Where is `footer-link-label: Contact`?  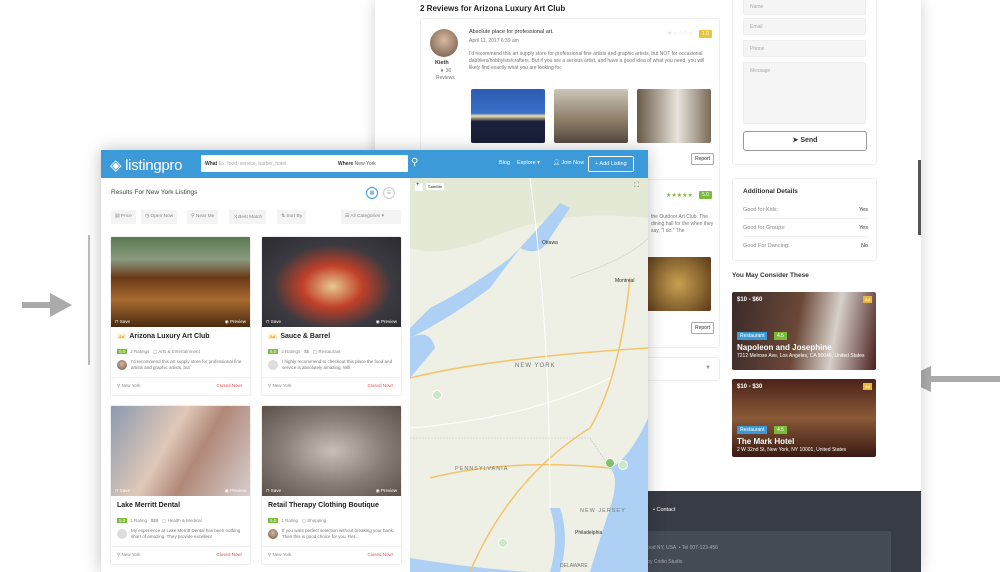
footer-link-label: Contact is located at coordinates (666, 510).